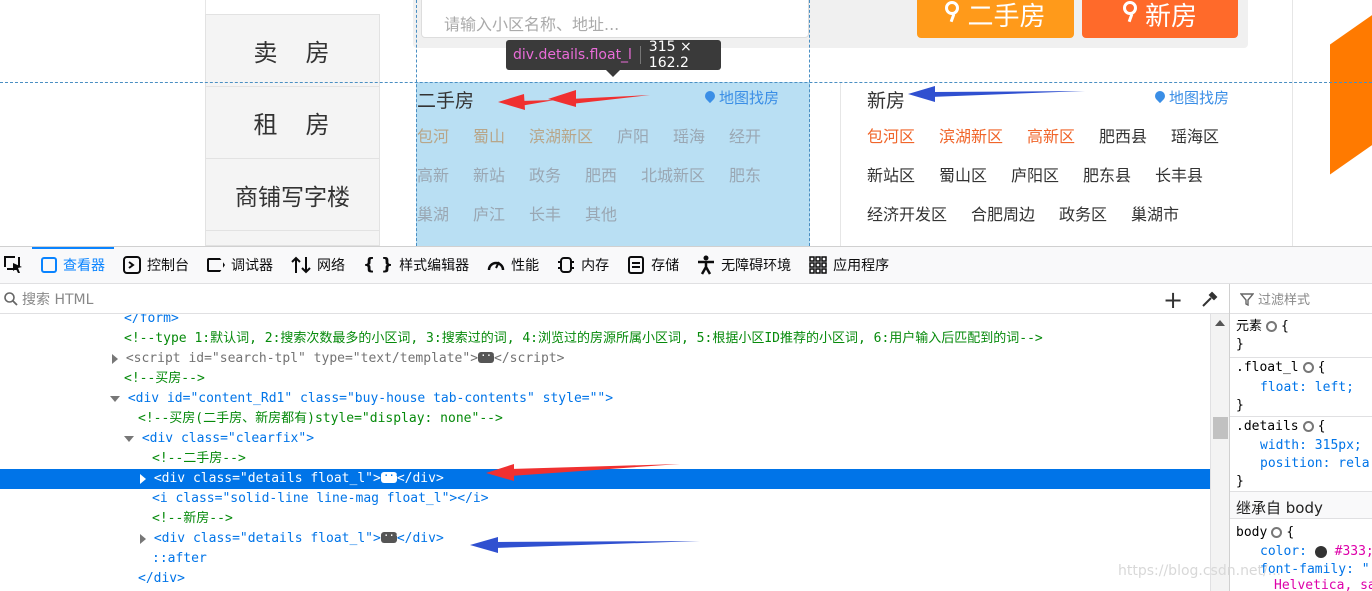 The height and width of the screenshot is (591, 1372). Describe the element at coordinates (1220, 428) in the screenshot. I see `scroll-thumb` at that location.